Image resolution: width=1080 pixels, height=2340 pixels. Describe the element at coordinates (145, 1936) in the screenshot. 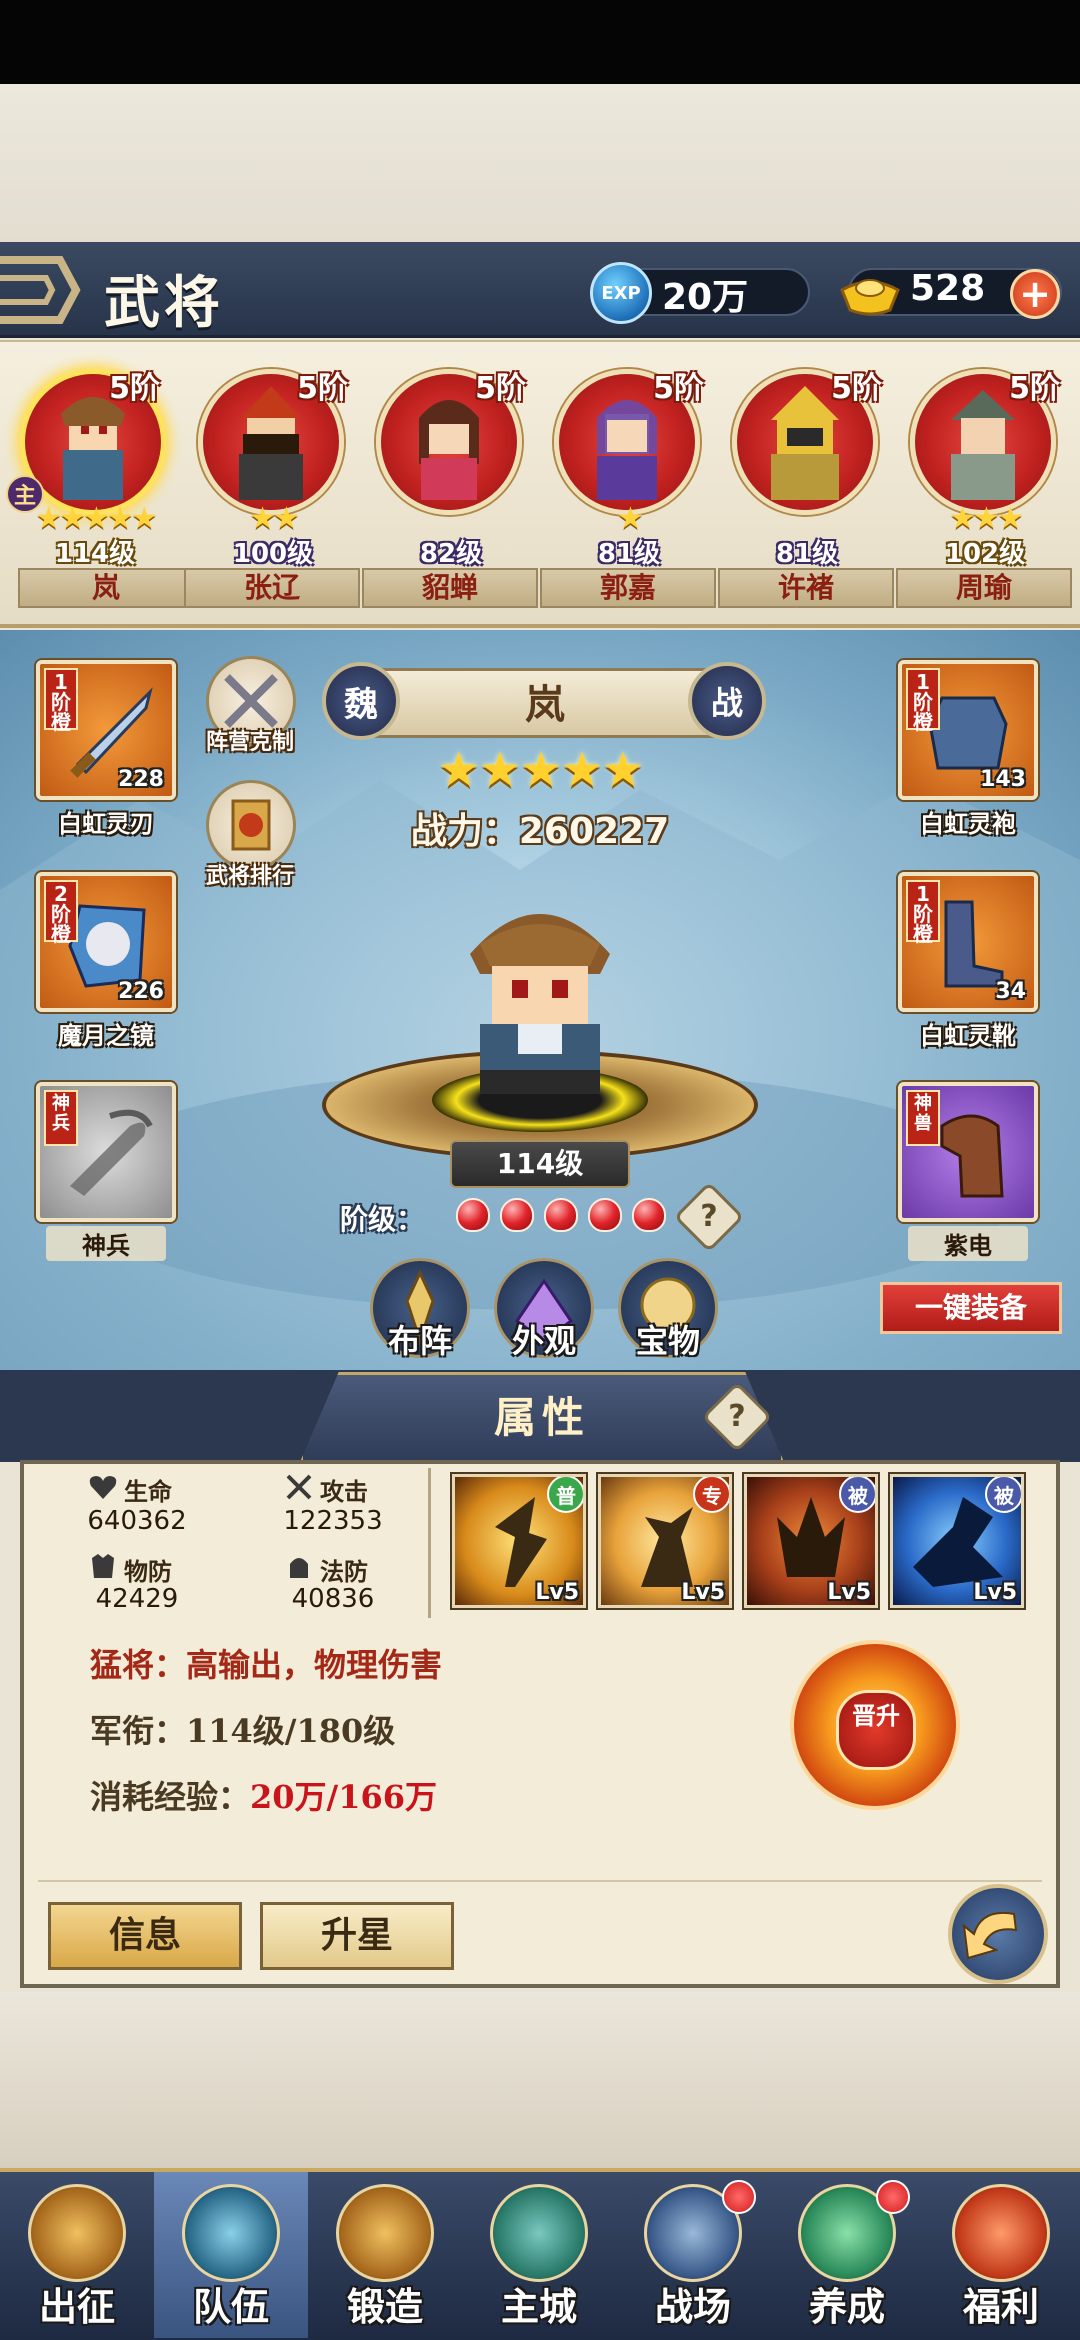

I see `tab-info-button: 信息` at that location.